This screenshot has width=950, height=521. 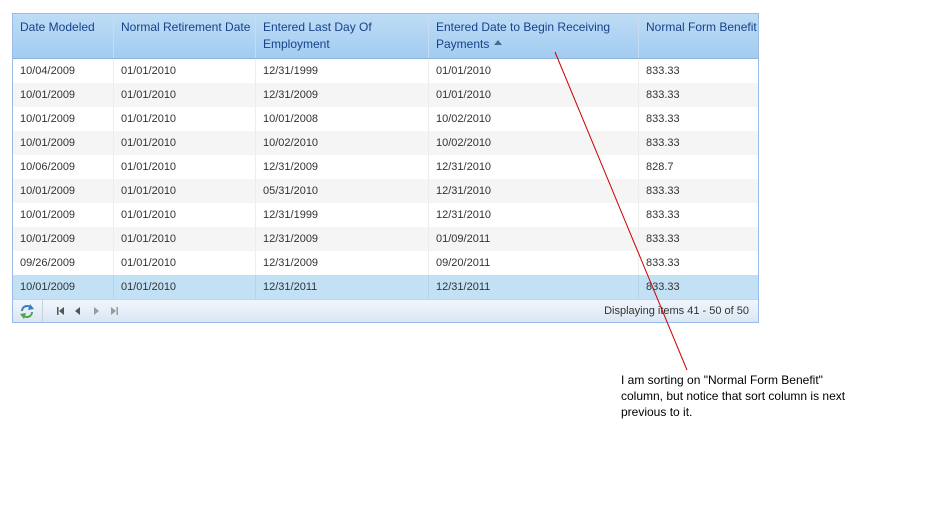 What do you see at coordinates (61, 311) in the screenshot?
I see `first-page-icon` at bounding box center [61, 311].